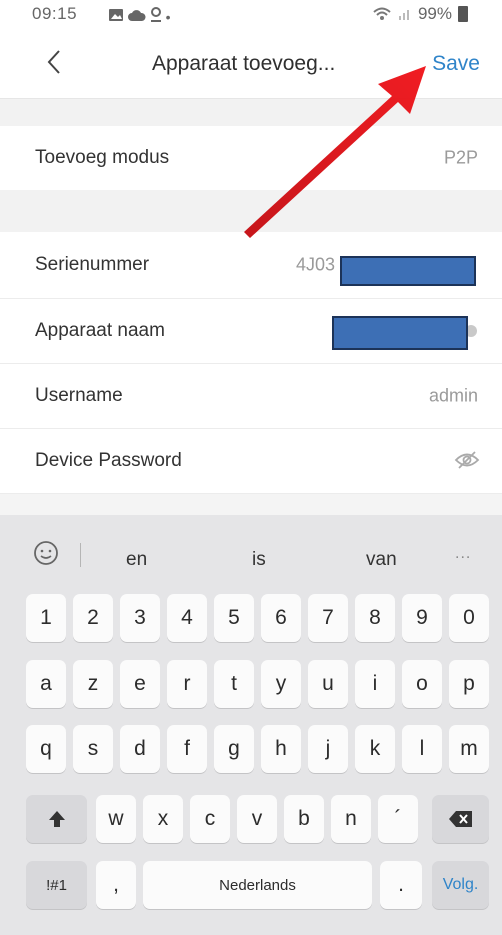 The height and width of the screenshot is (935, 502). What do you see at coordinates (328, 618) in the screenshot?
I see `key-7: 7` at bounding box center [328, 618].